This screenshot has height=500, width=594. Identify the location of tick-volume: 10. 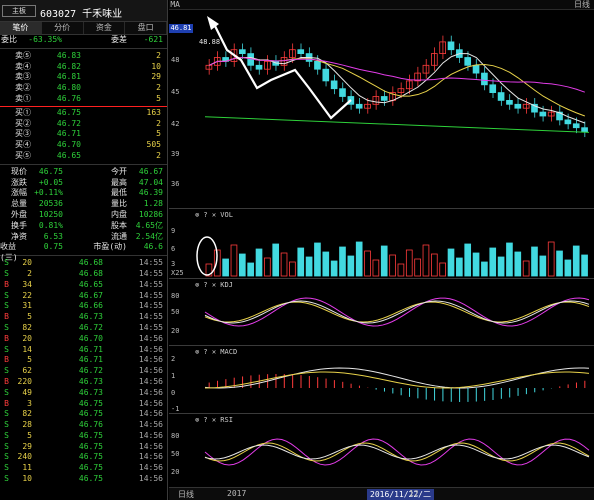
(27, 479).